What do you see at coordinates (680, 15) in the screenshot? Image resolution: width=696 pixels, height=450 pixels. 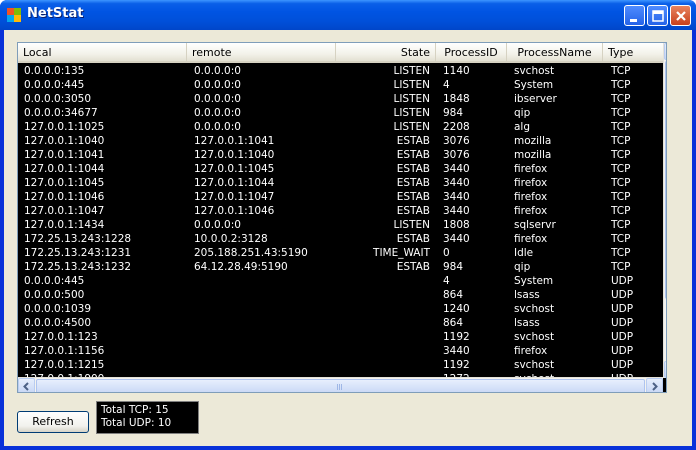 I see `close-button` at bounding box center [680, 15].